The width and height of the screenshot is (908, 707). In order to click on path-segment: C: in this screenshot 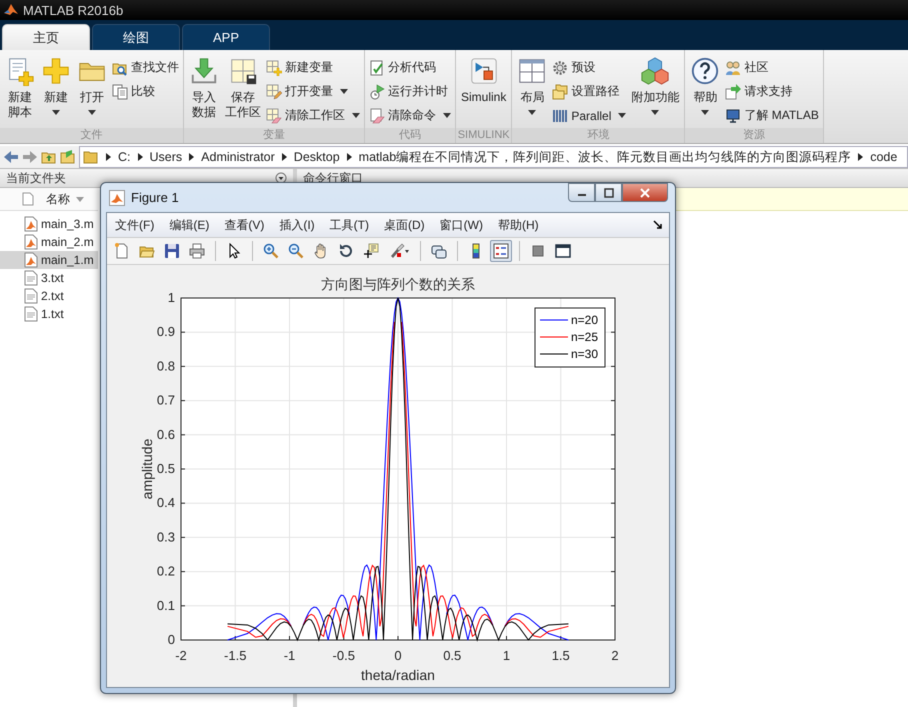, I will do `click(124, 157)`.